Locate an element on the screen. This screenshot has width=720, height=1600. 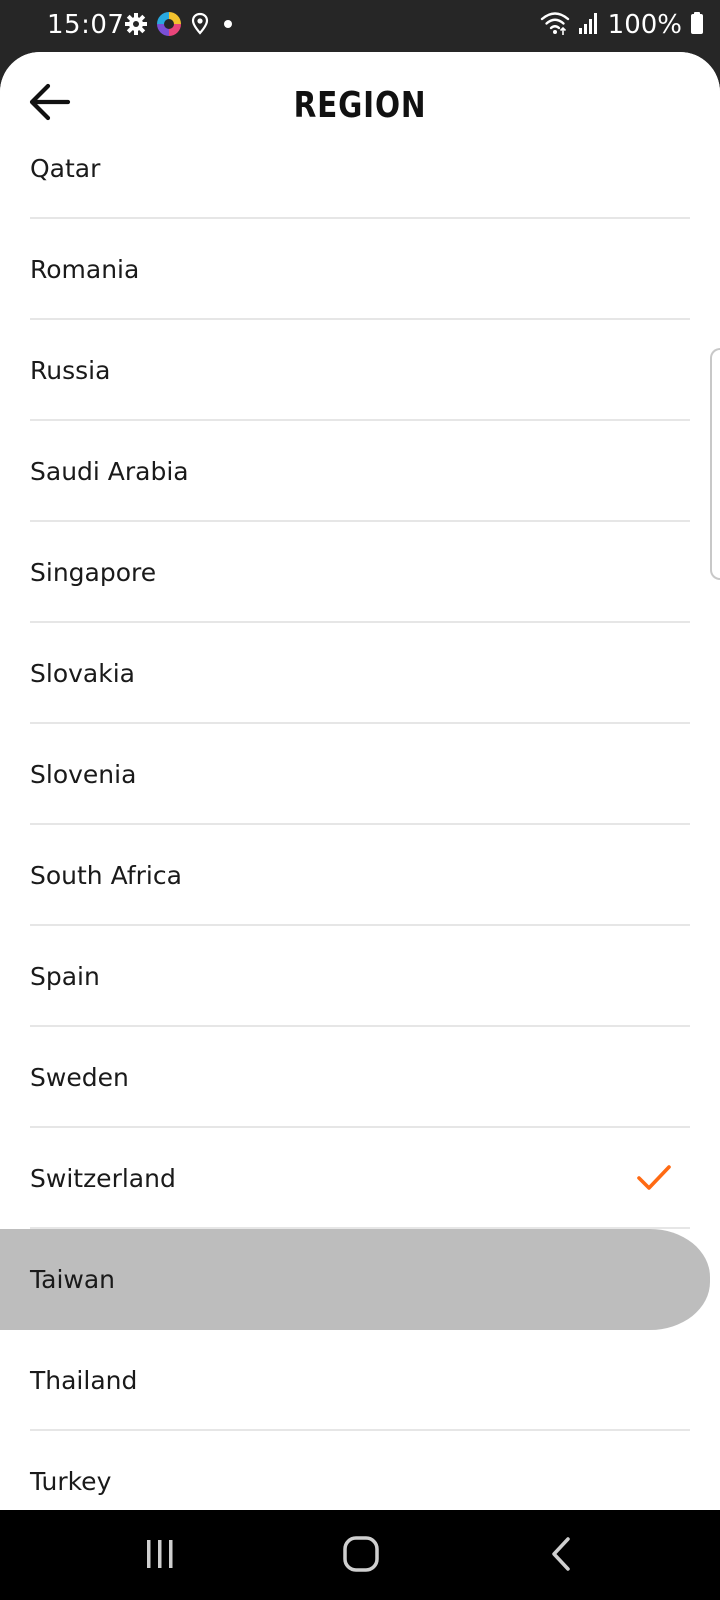
wifi-icon is located at coordinates (555, 25).